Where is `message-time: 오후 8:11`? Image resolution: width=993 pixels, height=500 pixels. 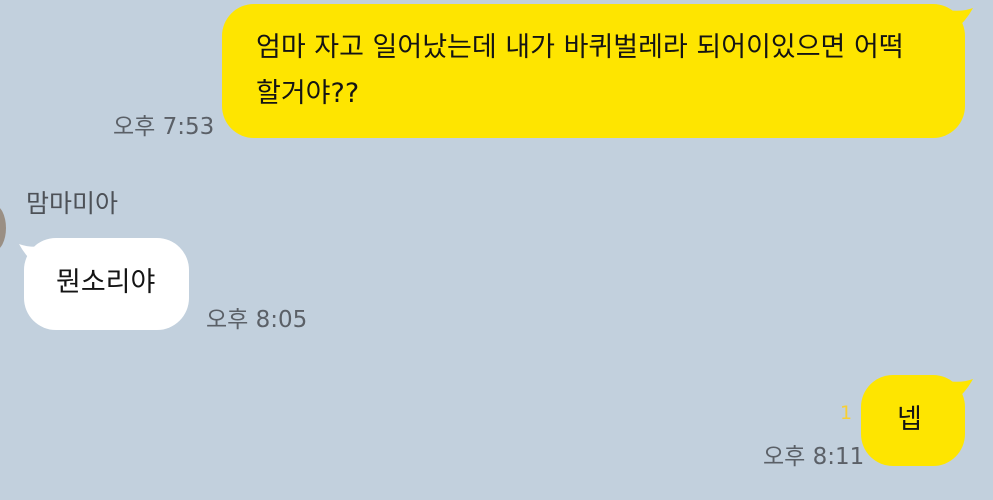
message-time: 오후 8:11 is located at coordinates (814, 457).